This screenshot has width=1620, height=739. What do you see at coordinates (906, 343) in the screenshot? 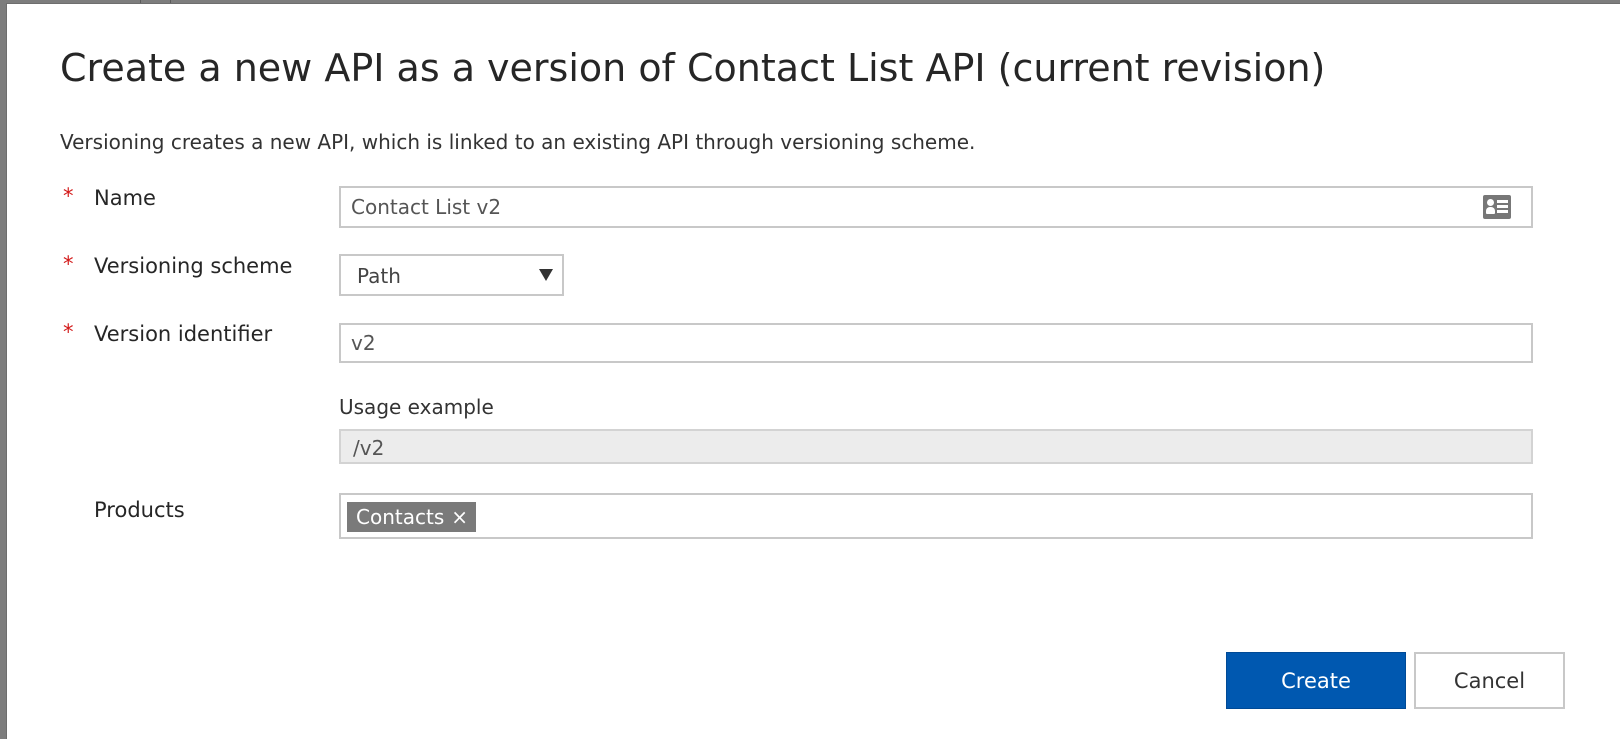
I see `version-identifier-input` at bounding box center [906, 343].